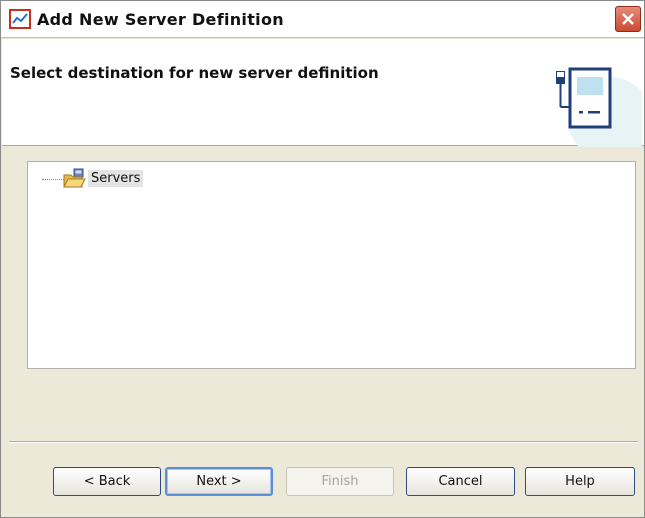 The image size is (645, 518). Describe the element at coordinates (340, 481) in the screenshot. I see `finish-button: Finish` at that location.